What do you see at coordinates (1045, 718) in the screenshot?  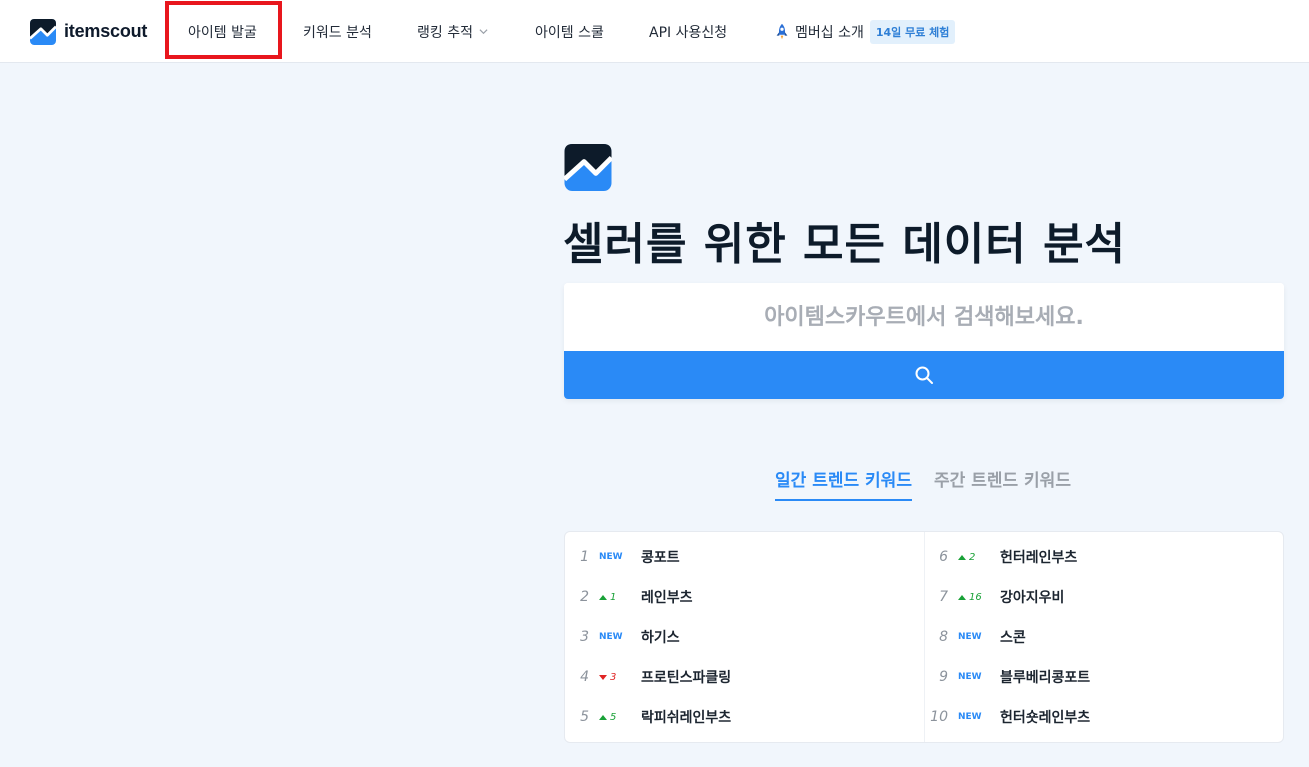 I see `trend-keyword: 헌터숏레인부츠` at bounding box center [1045, 718].